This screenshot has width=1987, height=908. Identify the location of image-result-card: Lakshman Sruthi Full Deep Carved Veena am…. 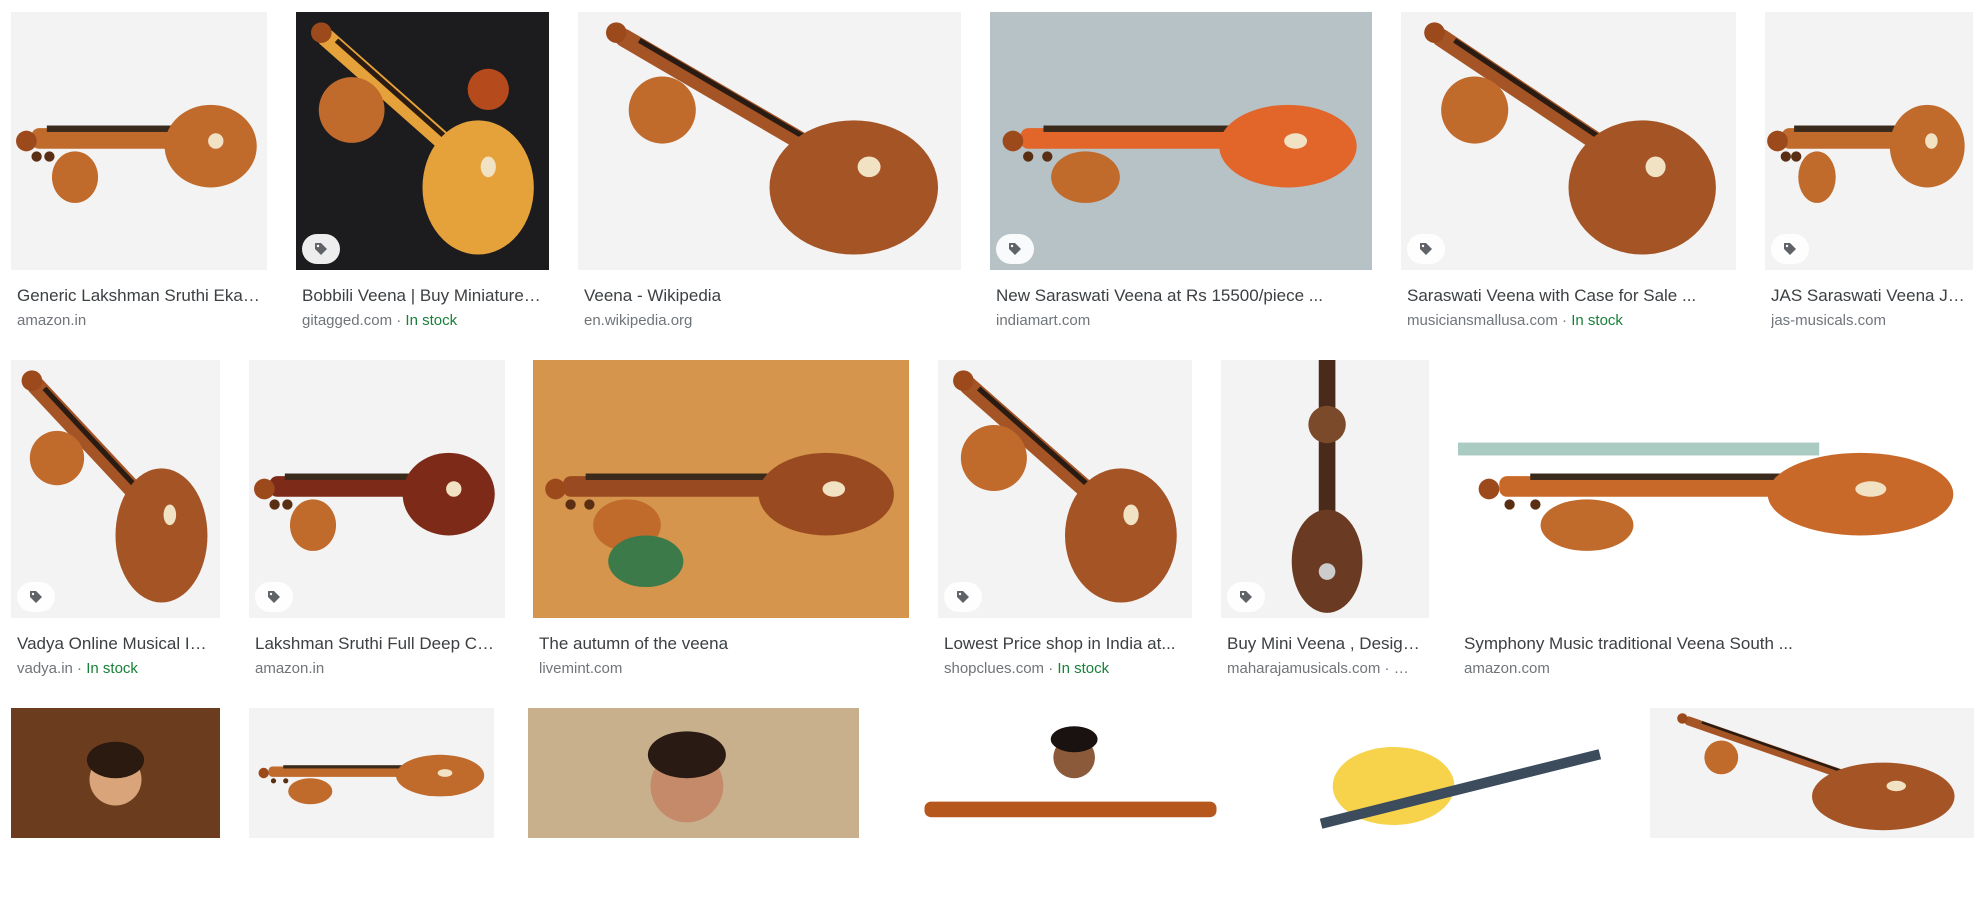
(377, 524).